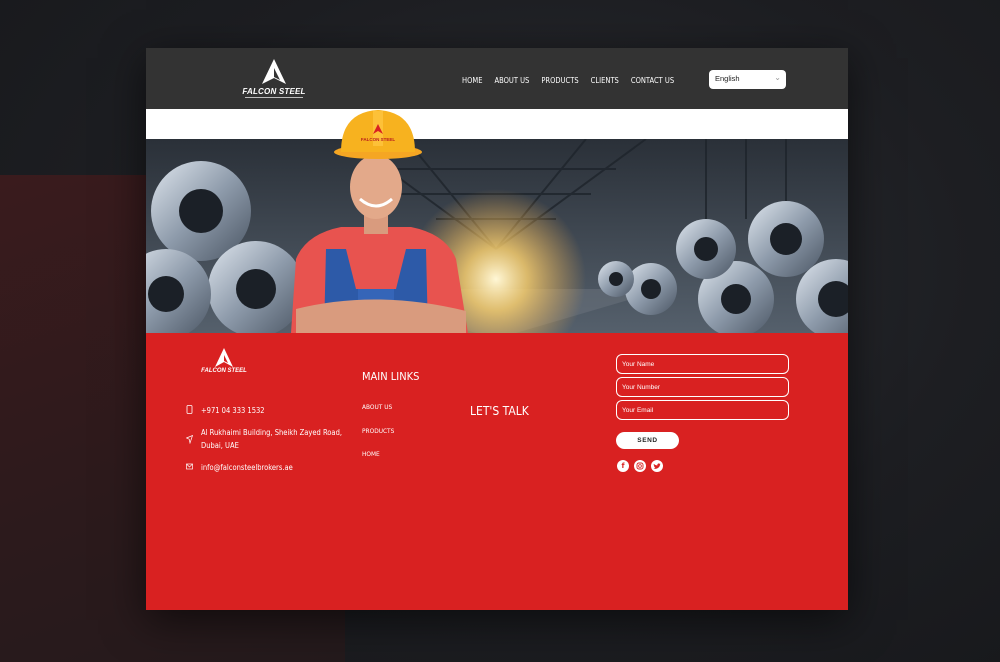  Describe the element at coordinates (640, 466) in the screenshot. I see `instagram-icon` at that location.